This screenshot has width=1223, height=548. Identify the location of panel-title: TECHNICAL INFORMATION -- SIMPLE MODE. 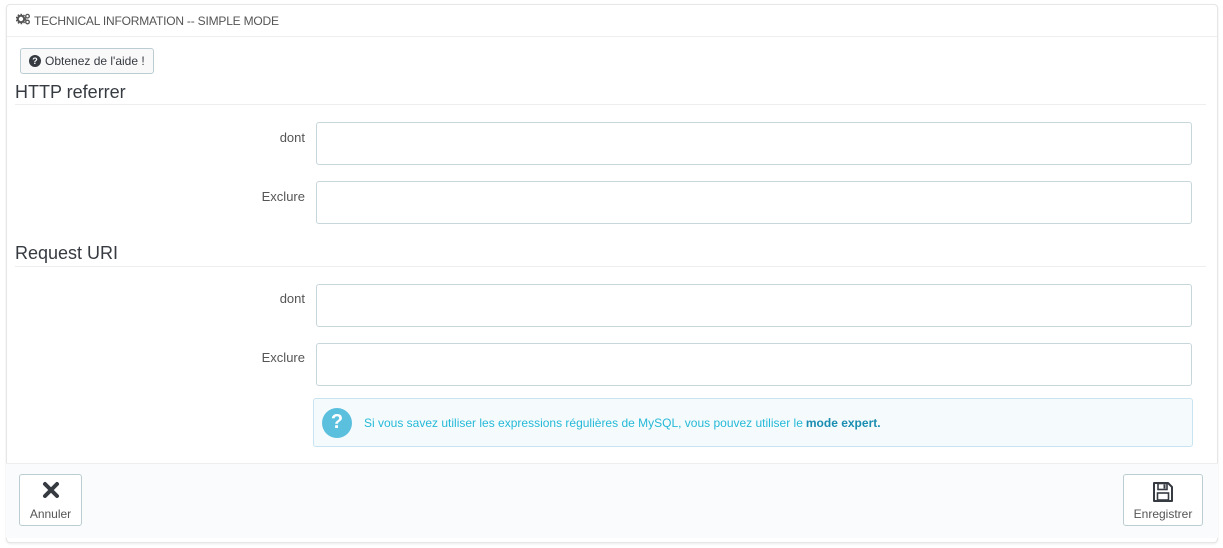
(156, 20).